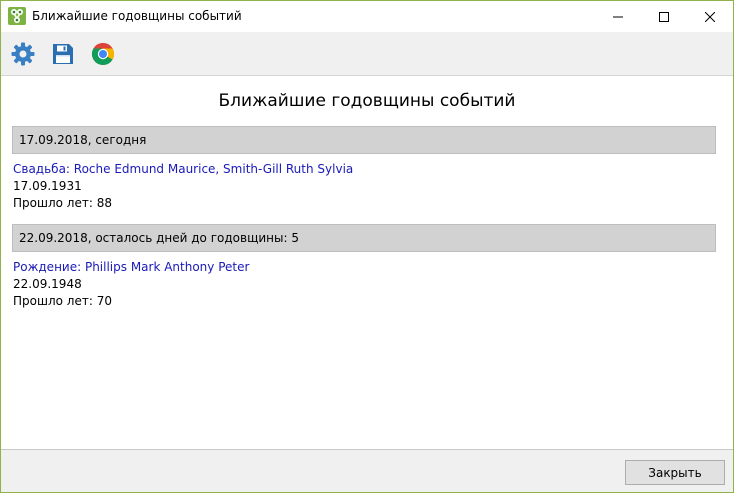  I want to click on minimize-button, so click(618, 16).